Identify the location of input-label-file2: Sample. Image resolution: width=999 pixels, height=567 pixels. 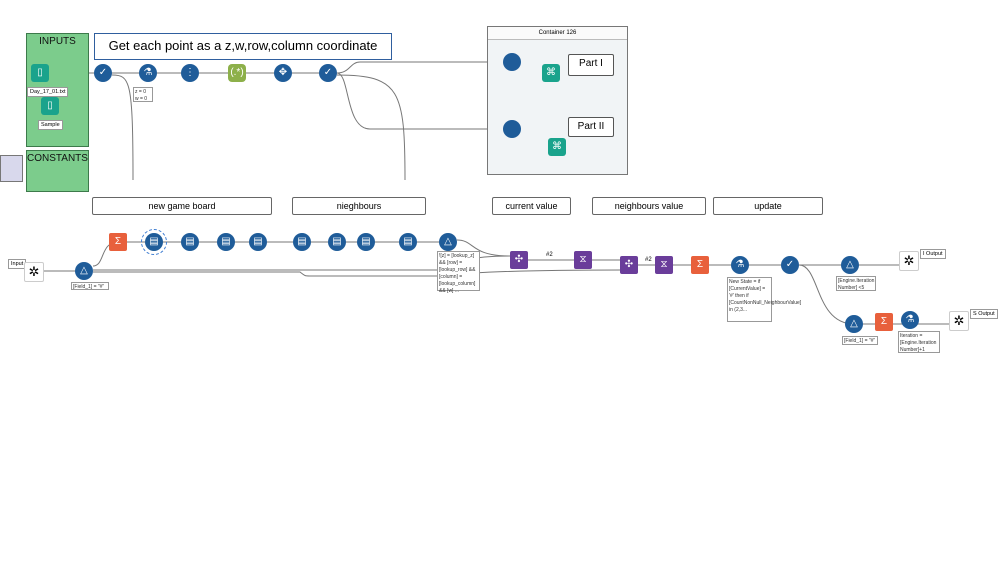
(50, 125).